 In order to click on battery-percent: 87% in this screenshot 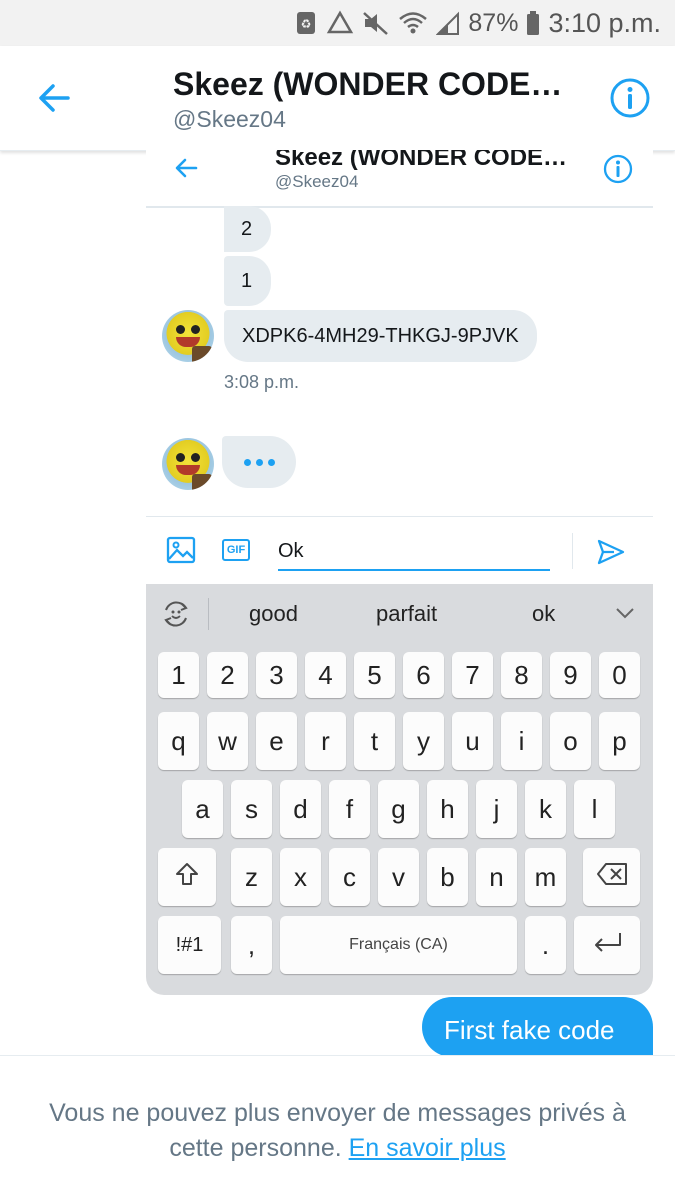, I will do `click(493, 22)`.